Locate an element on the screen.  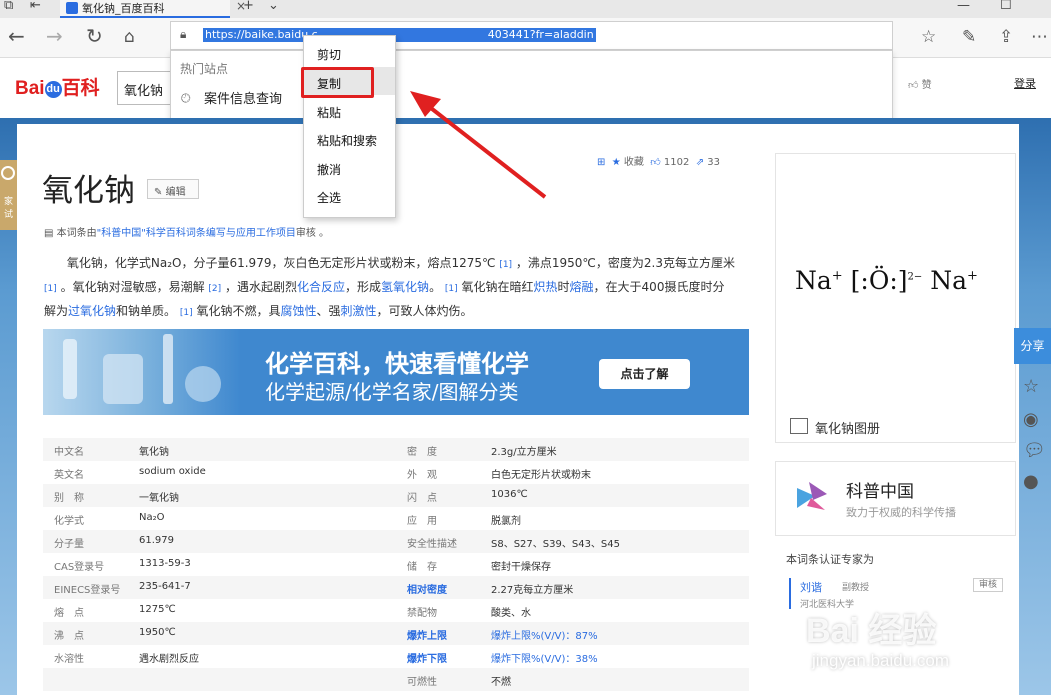
share-browser-icon: ⇪ is located at coordinates (1006, 37).